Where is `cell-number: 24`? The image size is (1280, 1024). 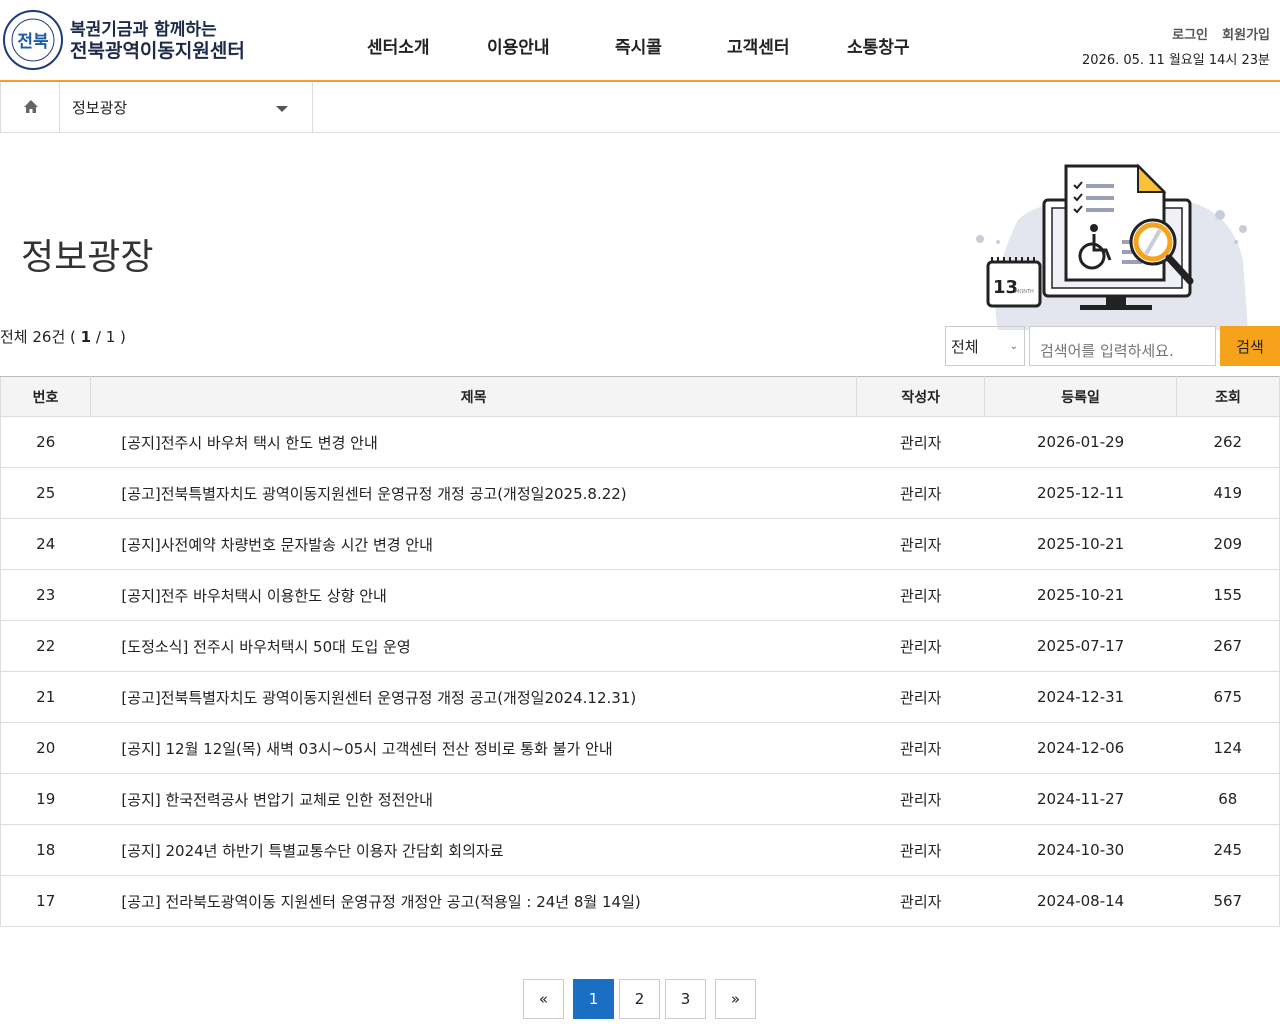
cell-number: 24 is located at coordinates (45, 544).